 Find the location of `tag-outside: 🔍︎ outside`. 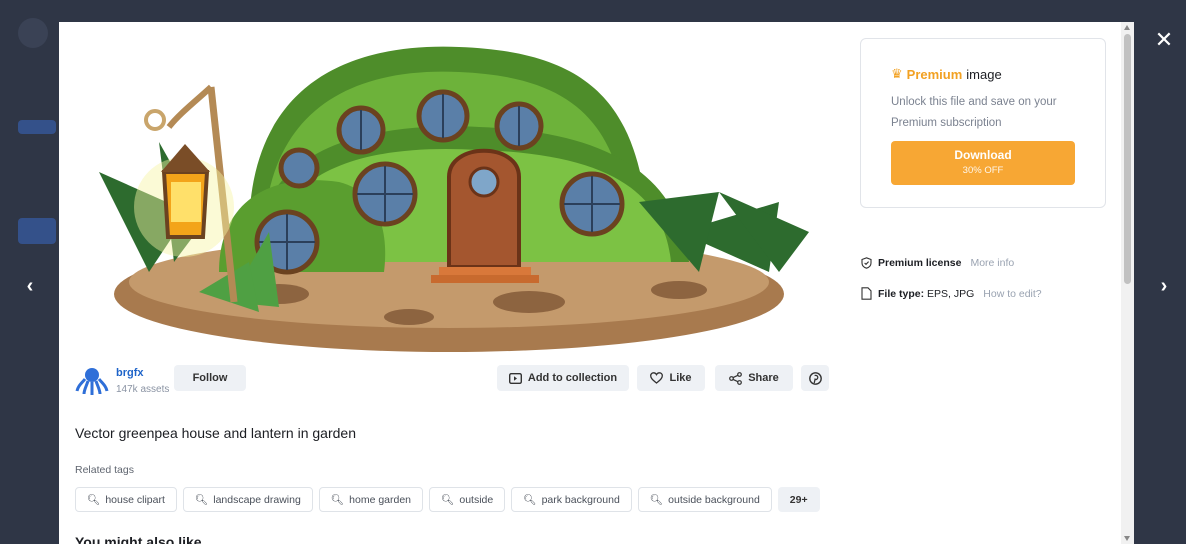

tag-outside: 🔍︎ outside is located at coordinates (467, 499).